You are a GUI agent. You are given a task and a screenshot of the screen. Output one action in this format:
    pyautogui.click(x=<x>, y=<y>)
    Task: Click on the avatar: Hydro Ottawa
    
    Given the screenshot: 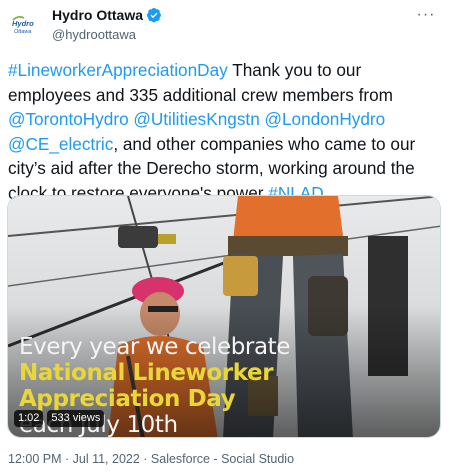 What is the action you would take?
    pyautogui.click(x=24, y=25)
    